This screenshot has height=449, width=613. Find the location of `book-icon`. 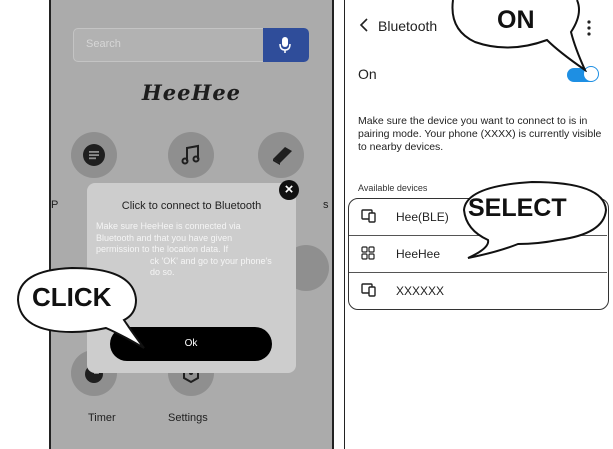

book-icon is located at coordinates (282, 156).